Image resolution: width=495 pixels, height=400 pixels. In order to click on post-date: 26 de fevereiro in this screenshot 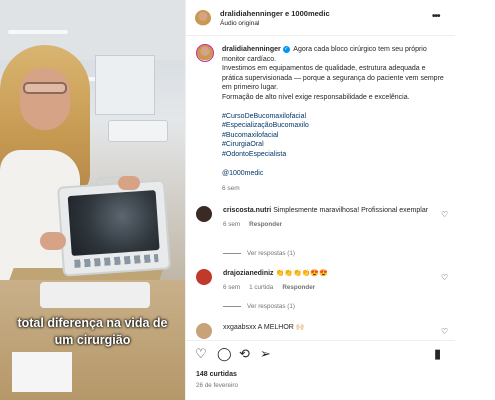, I will do `click(217, 385)`.